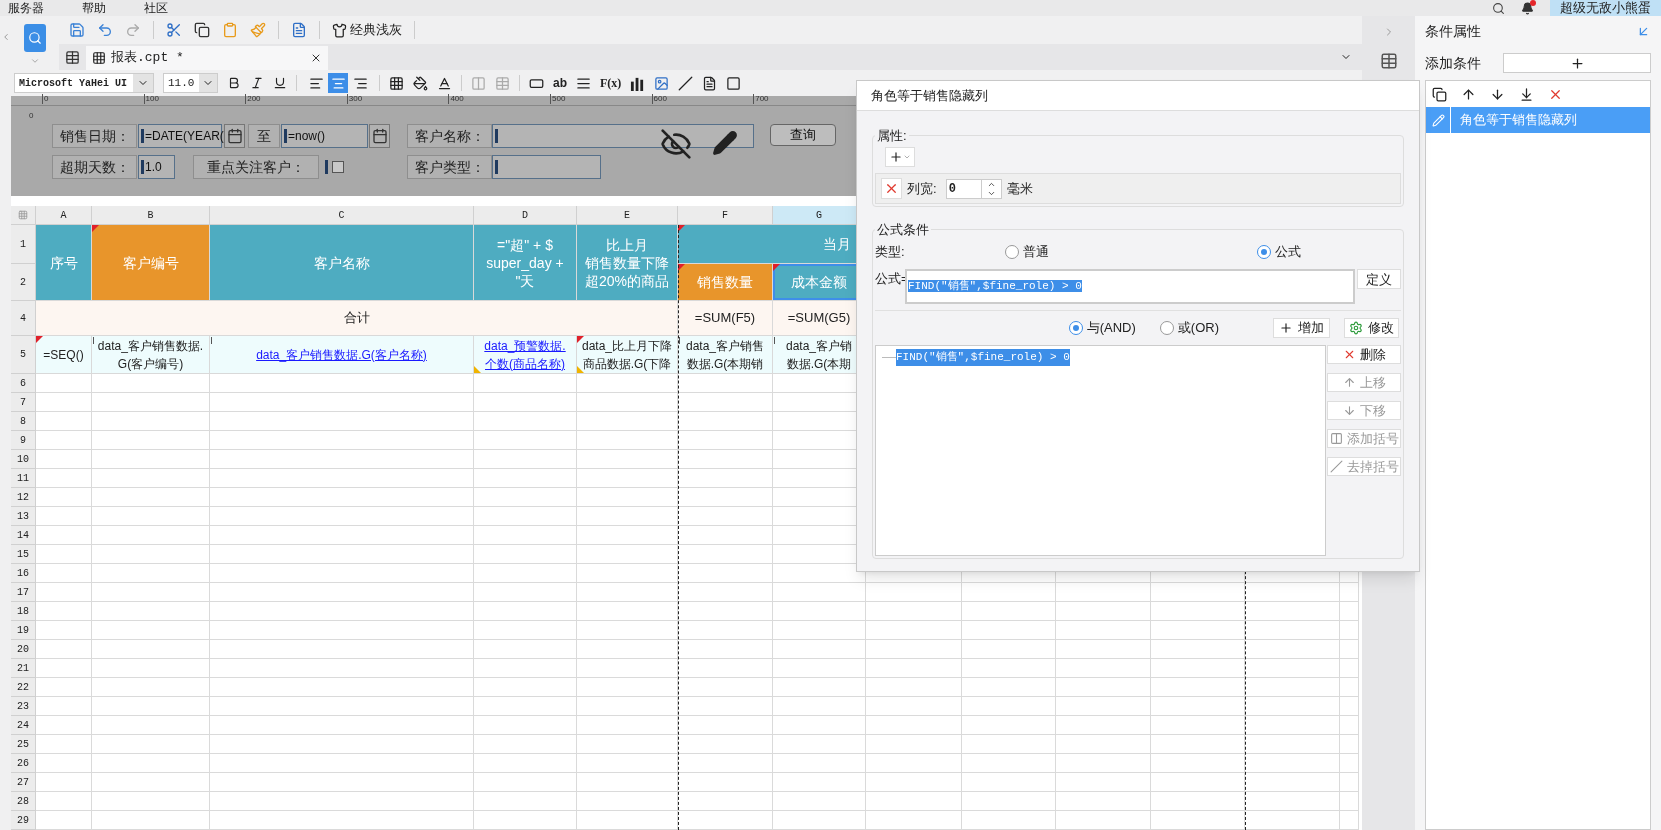 The width and height of the screenshot is (1661, 830). I want to click on table-cell: data_比上月下降 商品数据.G(下降, so click(627, 355).